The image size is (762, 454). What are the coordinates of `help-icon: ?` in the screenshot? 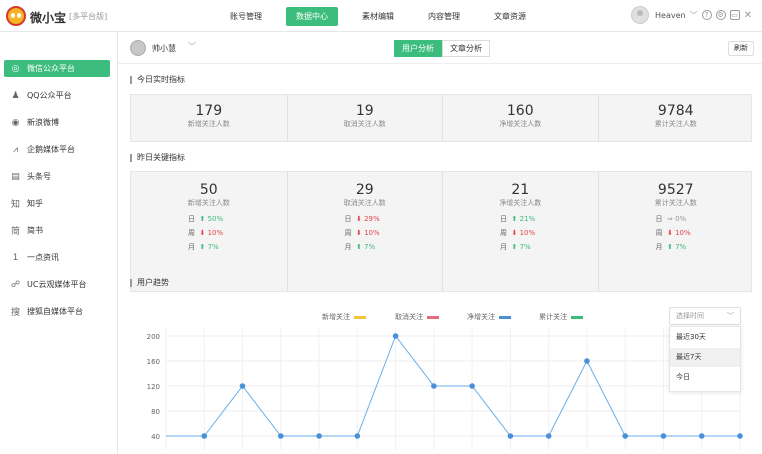 It's located at (706, 15).